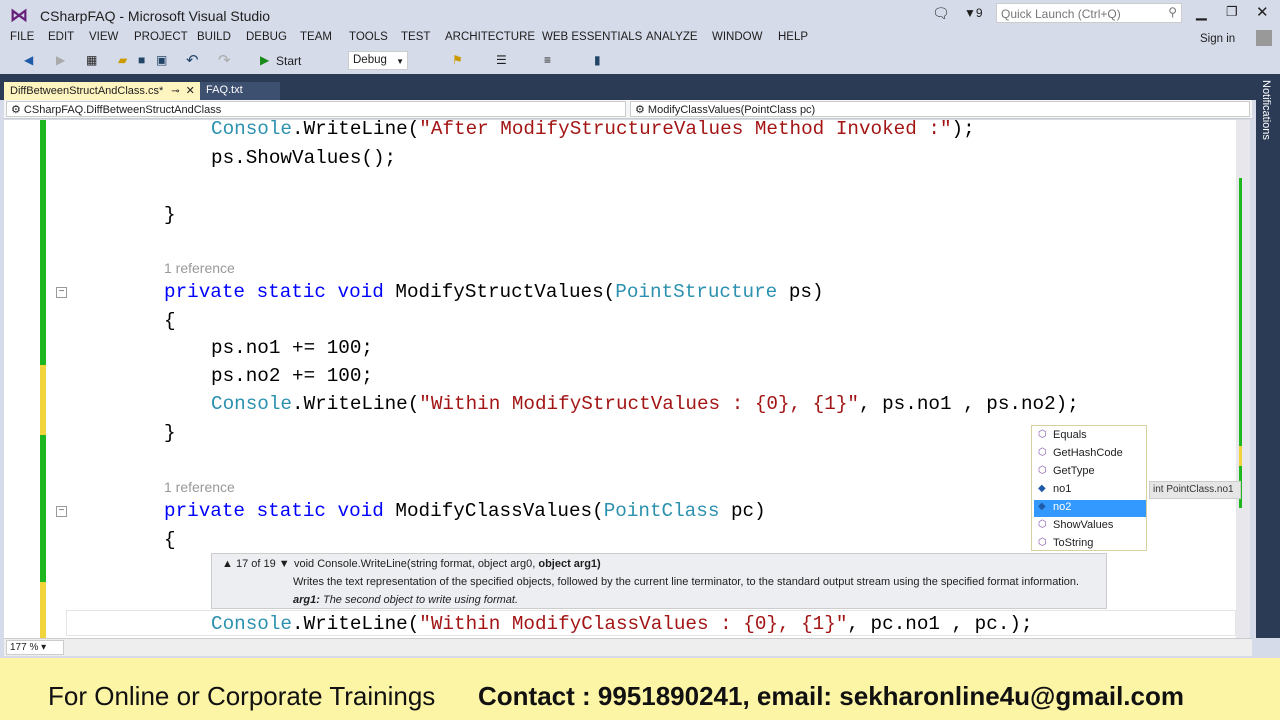  What do you see at coordinates (457, 60) in the screenshot?
I see `find-icon: ⚑` at bounding box center [457, 60].